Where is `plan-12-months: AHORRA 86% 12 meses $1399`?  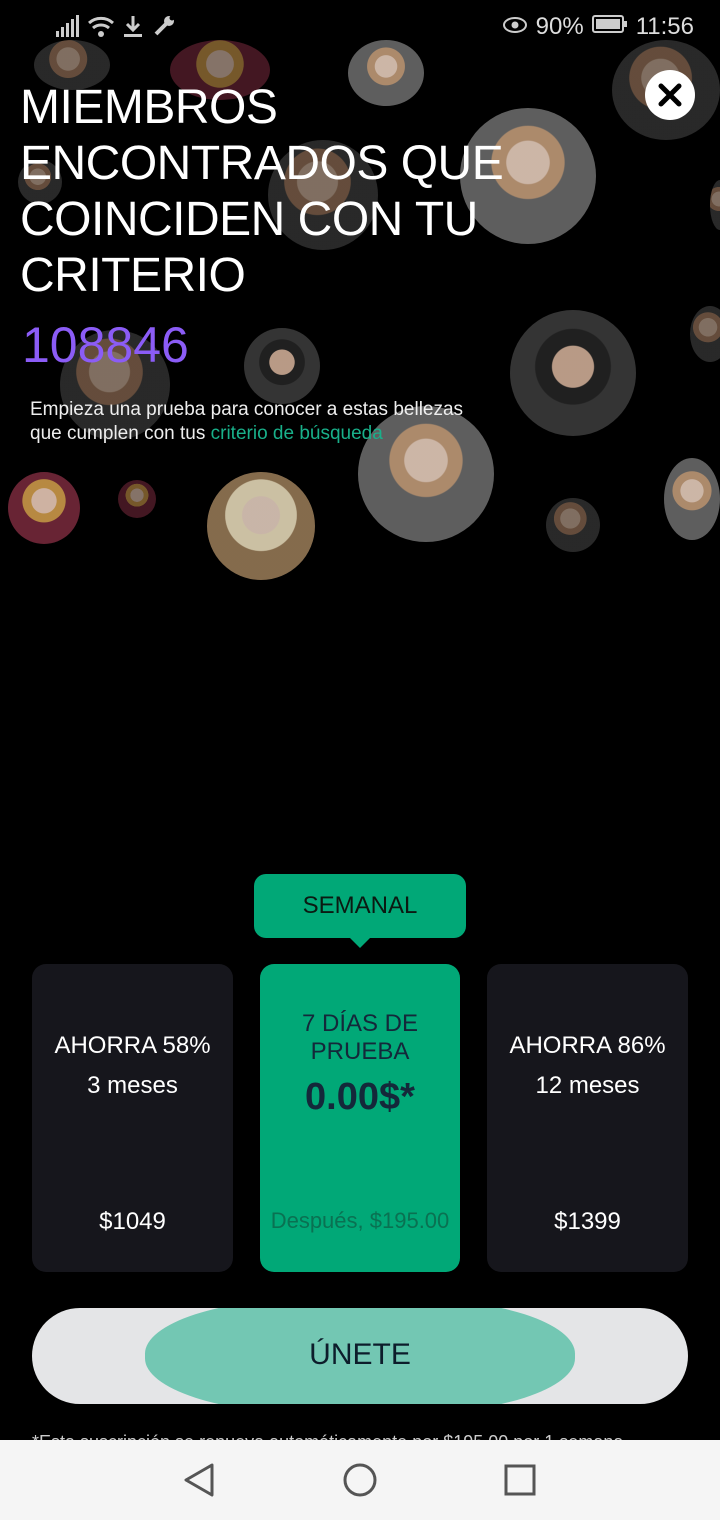
plan-12-months: AHORRA 86% 12 meses $1399 is located at coordinates (587, 1118).